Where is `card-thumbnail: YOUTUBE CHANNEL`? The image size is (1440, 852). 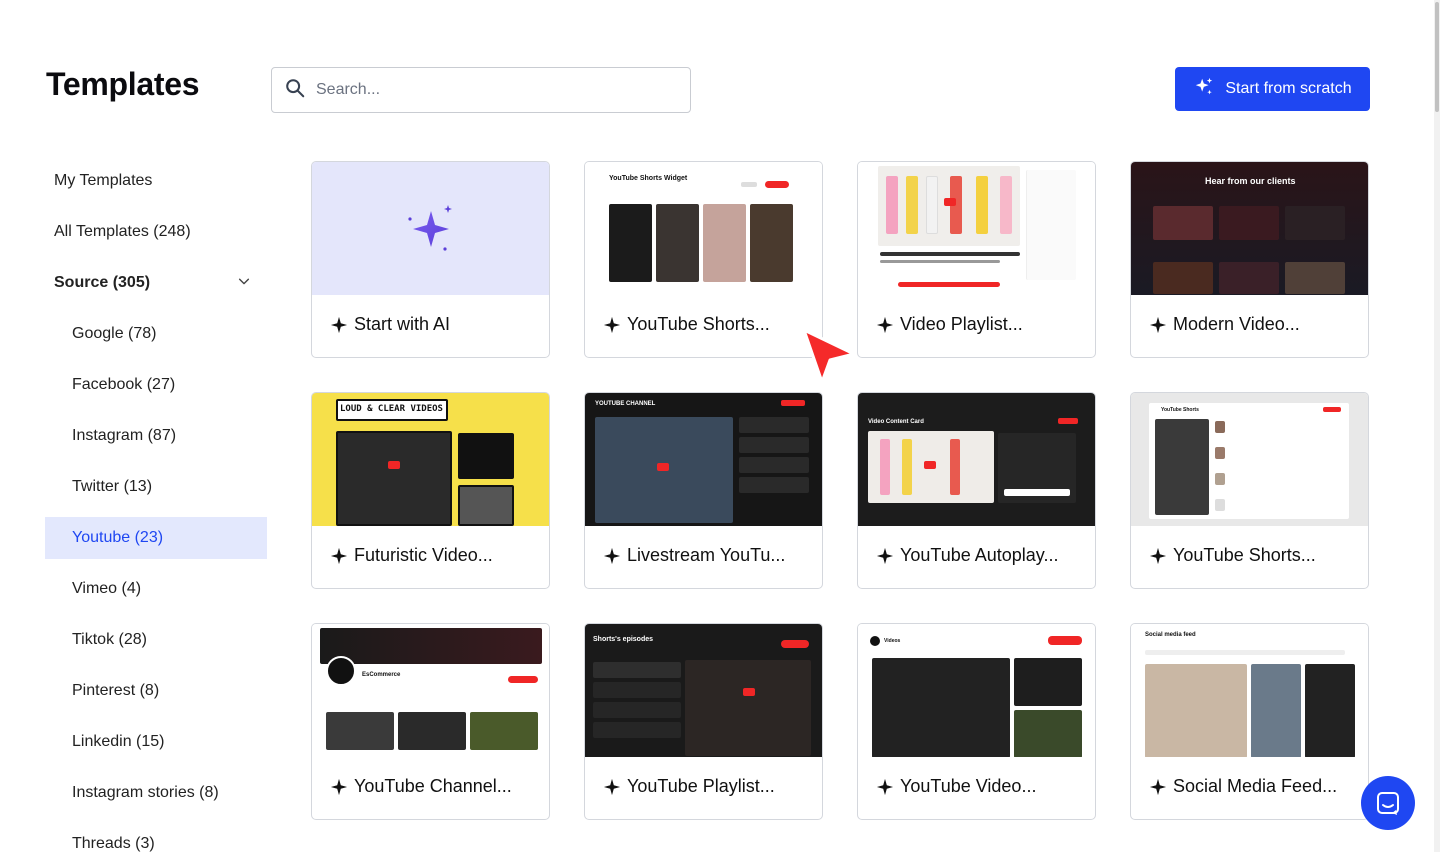 card-thumbnail: YOUTUBE CHANNEL is located at coordinates (703, 459).